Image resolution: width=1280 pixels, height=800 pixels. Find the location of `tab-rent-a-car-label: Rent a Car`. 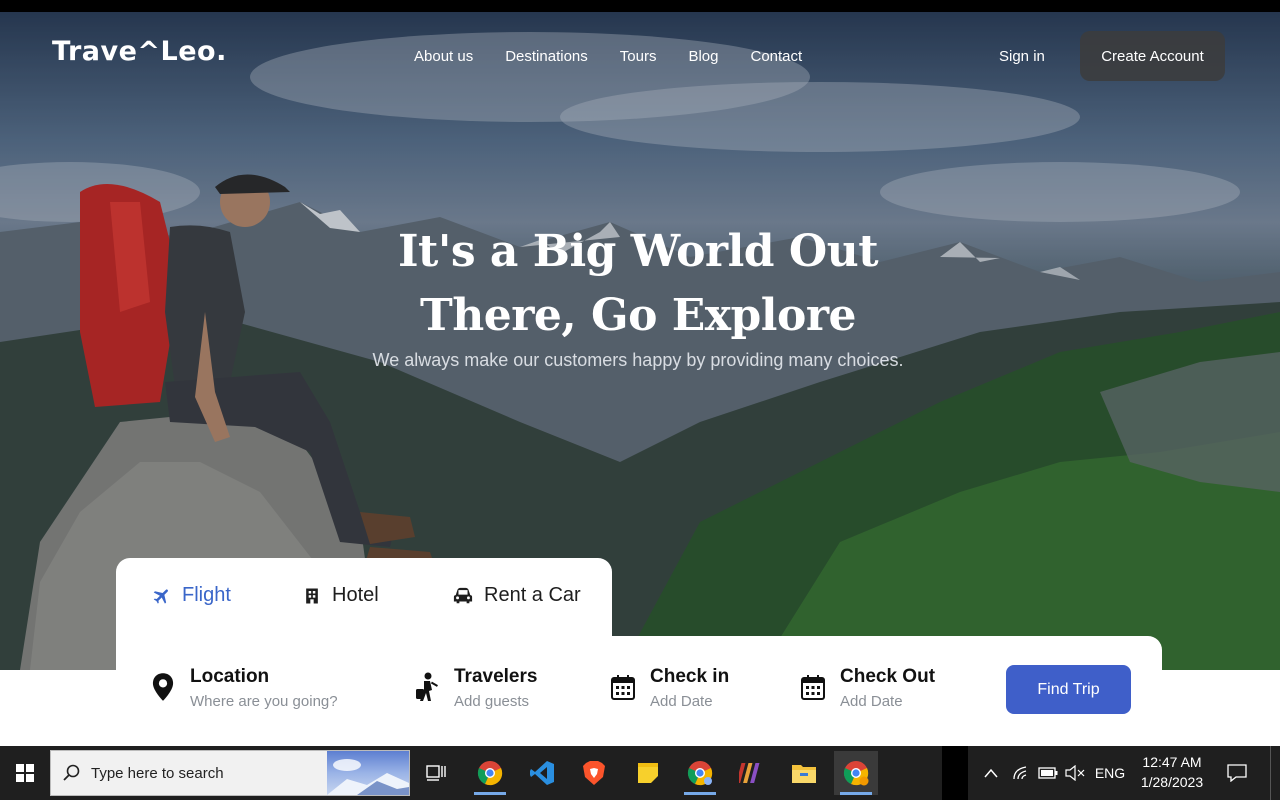

tab-rent-a-car-label: Rent a Car is located at coordinates (532, 595).